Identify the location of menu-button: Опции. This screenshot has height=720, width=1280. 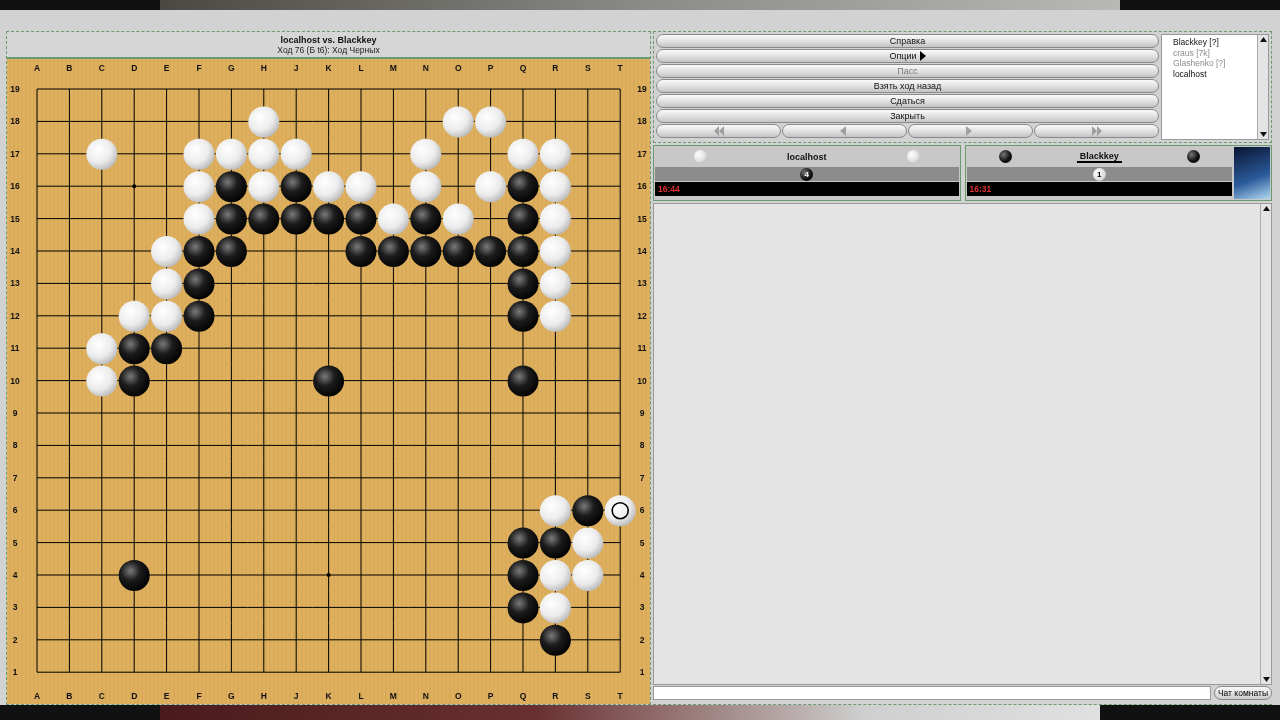
(907, 56).